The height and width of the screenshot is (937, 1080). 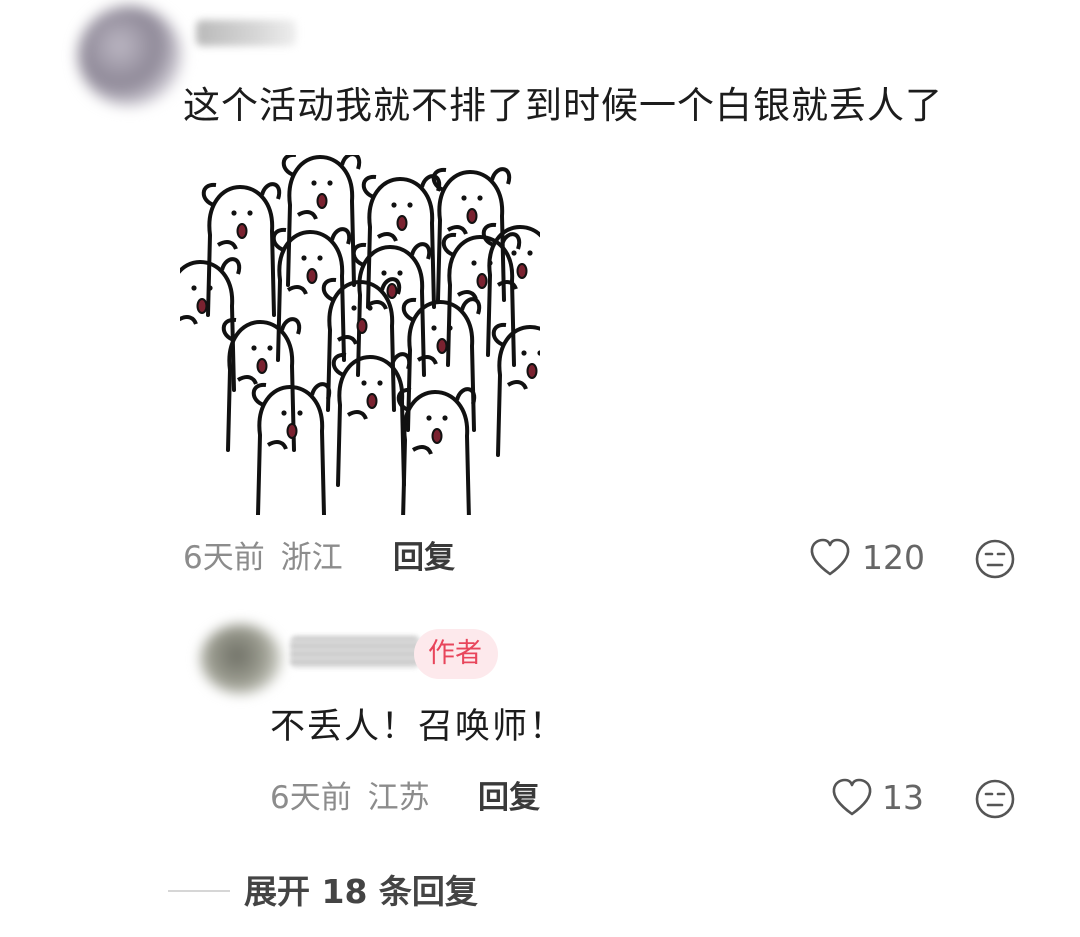 I want to click on author-badge: 作者, so click(x=456, y=654).